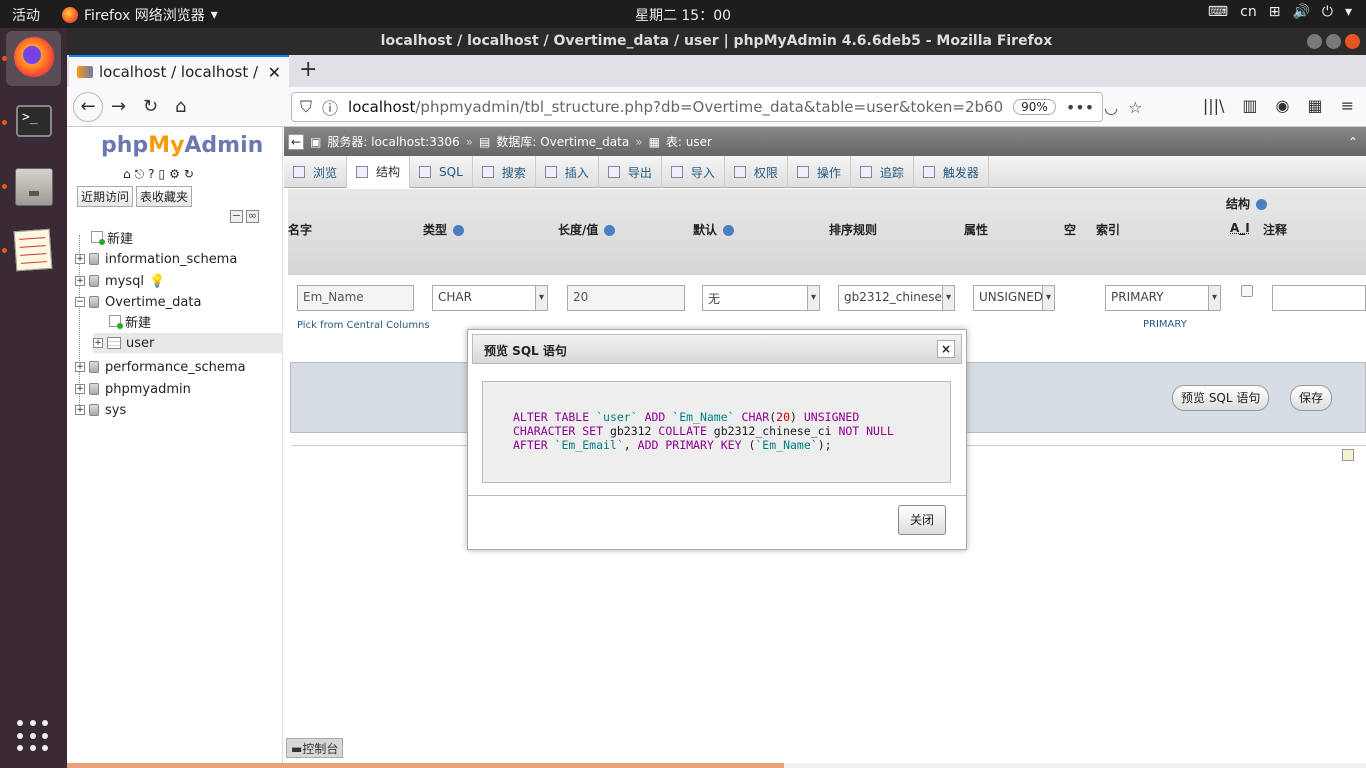  I want to click on link-icon: ∞, so click(252, 216).